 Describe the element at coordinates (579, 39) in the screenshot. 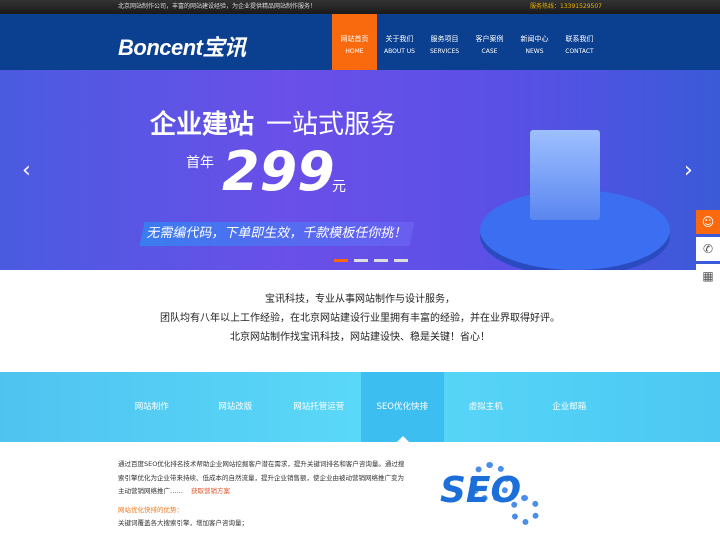

I see `nav-label: 联系我们` at that location.